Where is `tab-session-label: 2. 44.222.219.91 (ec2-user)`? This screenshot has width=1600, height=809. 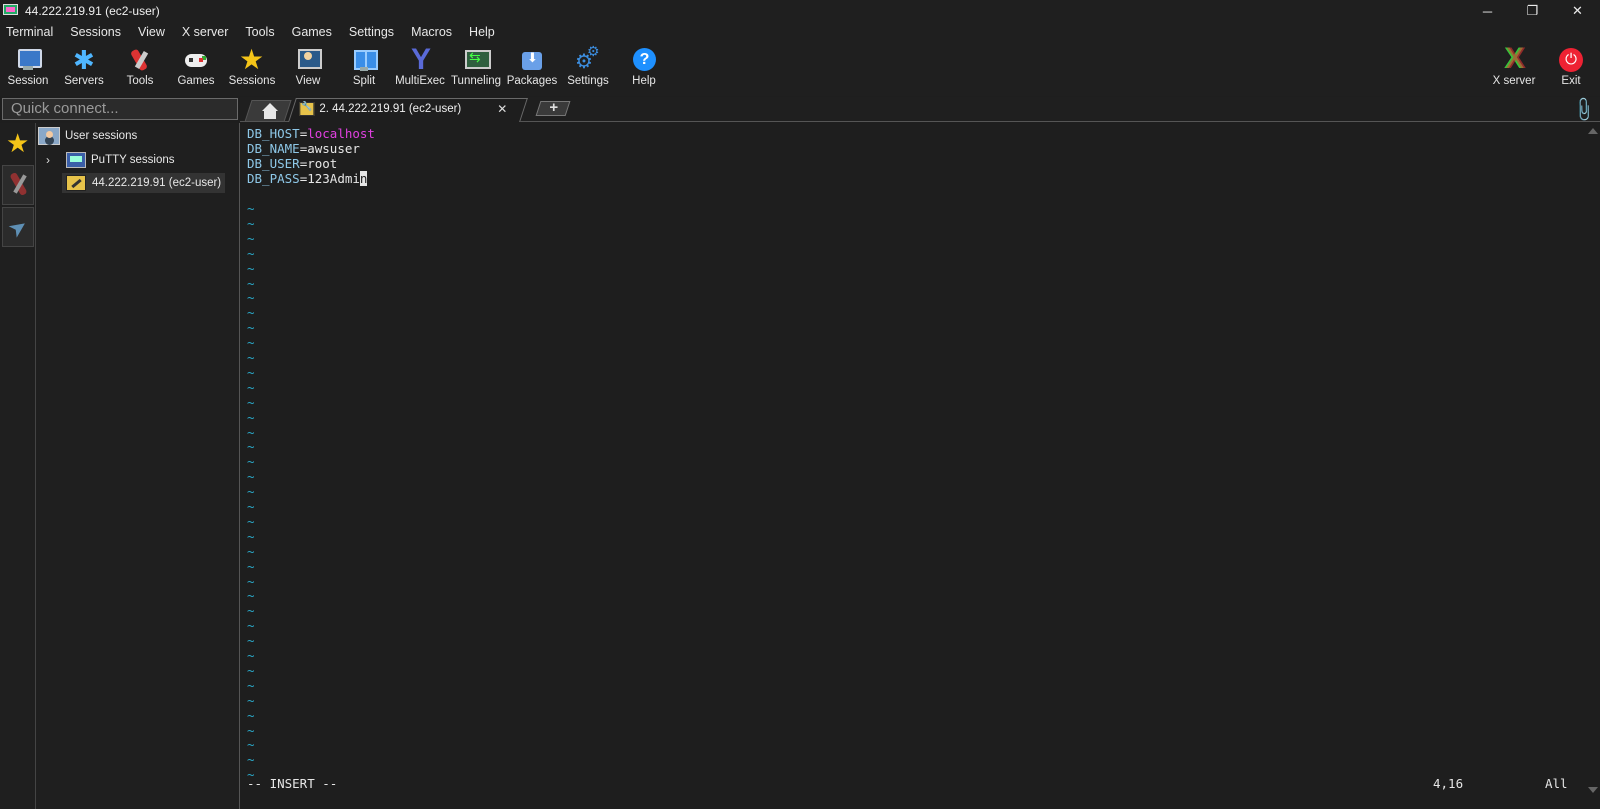 tab-session-label: 2. 44.222.219.91 (ec2-user) is located at coordinates (390, 109).